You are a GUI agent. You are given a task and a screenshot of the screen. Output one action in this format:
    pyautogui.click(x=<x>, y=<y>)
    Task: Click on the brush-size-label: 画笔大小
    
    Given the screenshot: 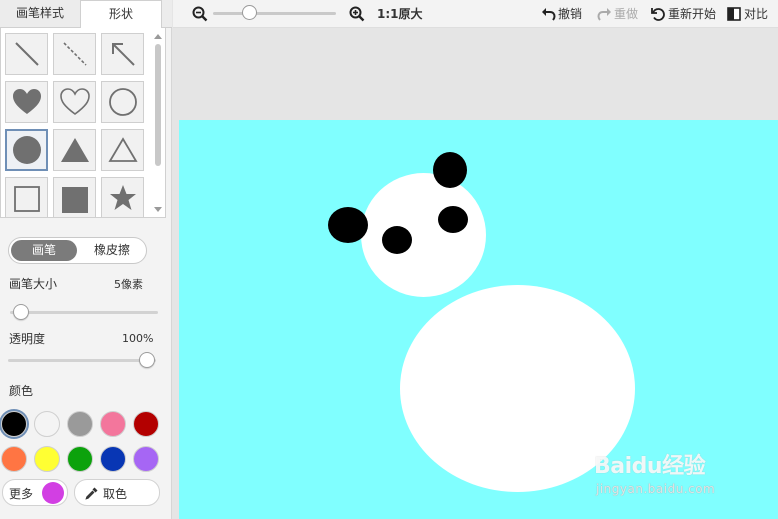 What is the action you would take?
    pyautogui.click(x=33, y=284)
    